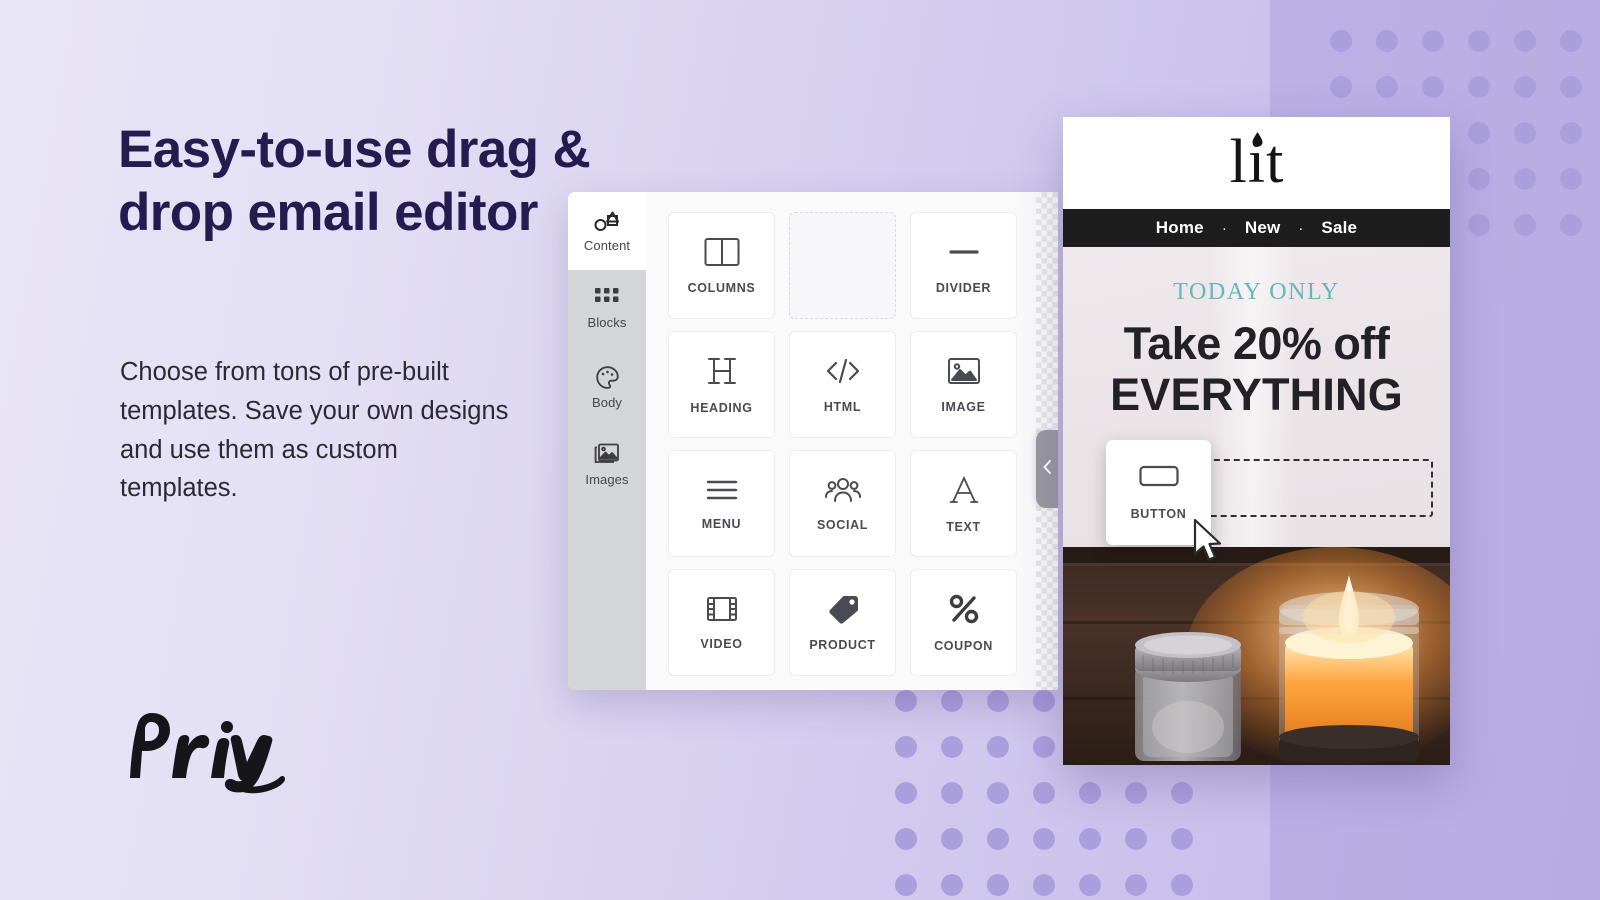 Image resolution: width=1600 pixels, height=900 pixels. What do you see at coordinates (607, 479) in the screenshot?
I see `sidebar-item-label: Images` at bounding box center [607, 479].